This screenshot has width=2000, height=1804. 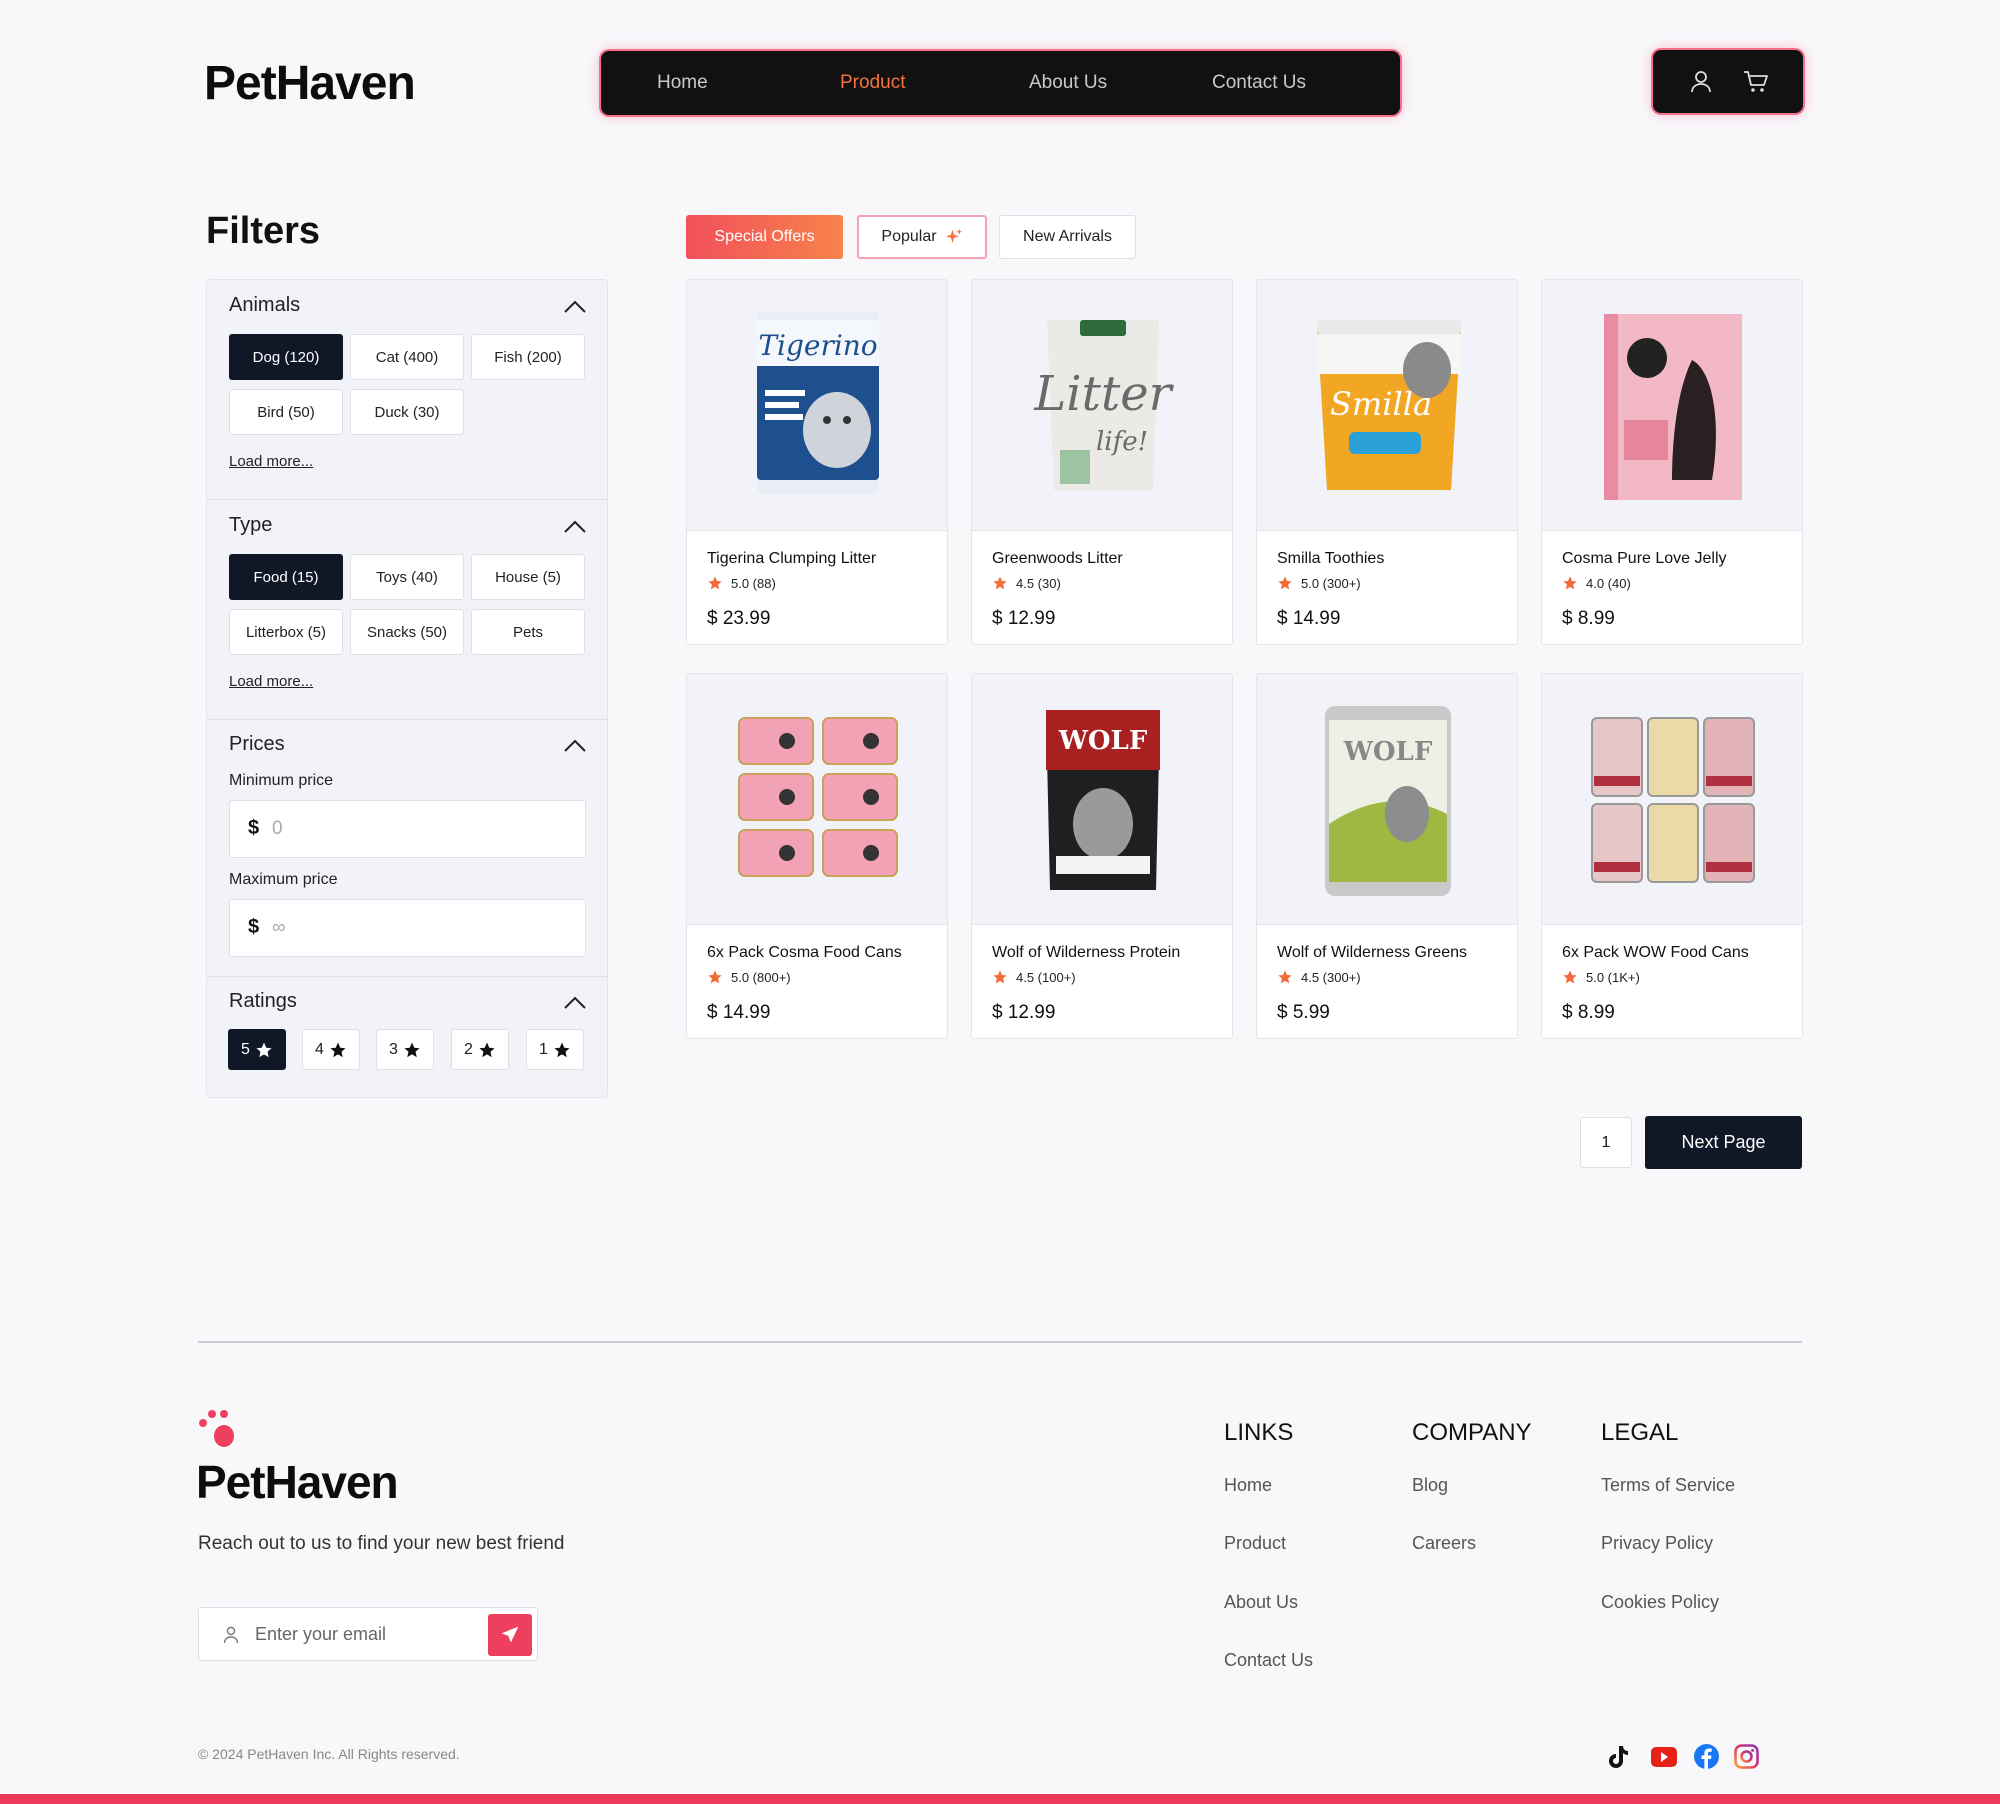 What do you see at coordinates (1067, 237) in the screenshot?
I see `tab-new-arrivals: New Arrivals` at bounding box center [1067, 237].